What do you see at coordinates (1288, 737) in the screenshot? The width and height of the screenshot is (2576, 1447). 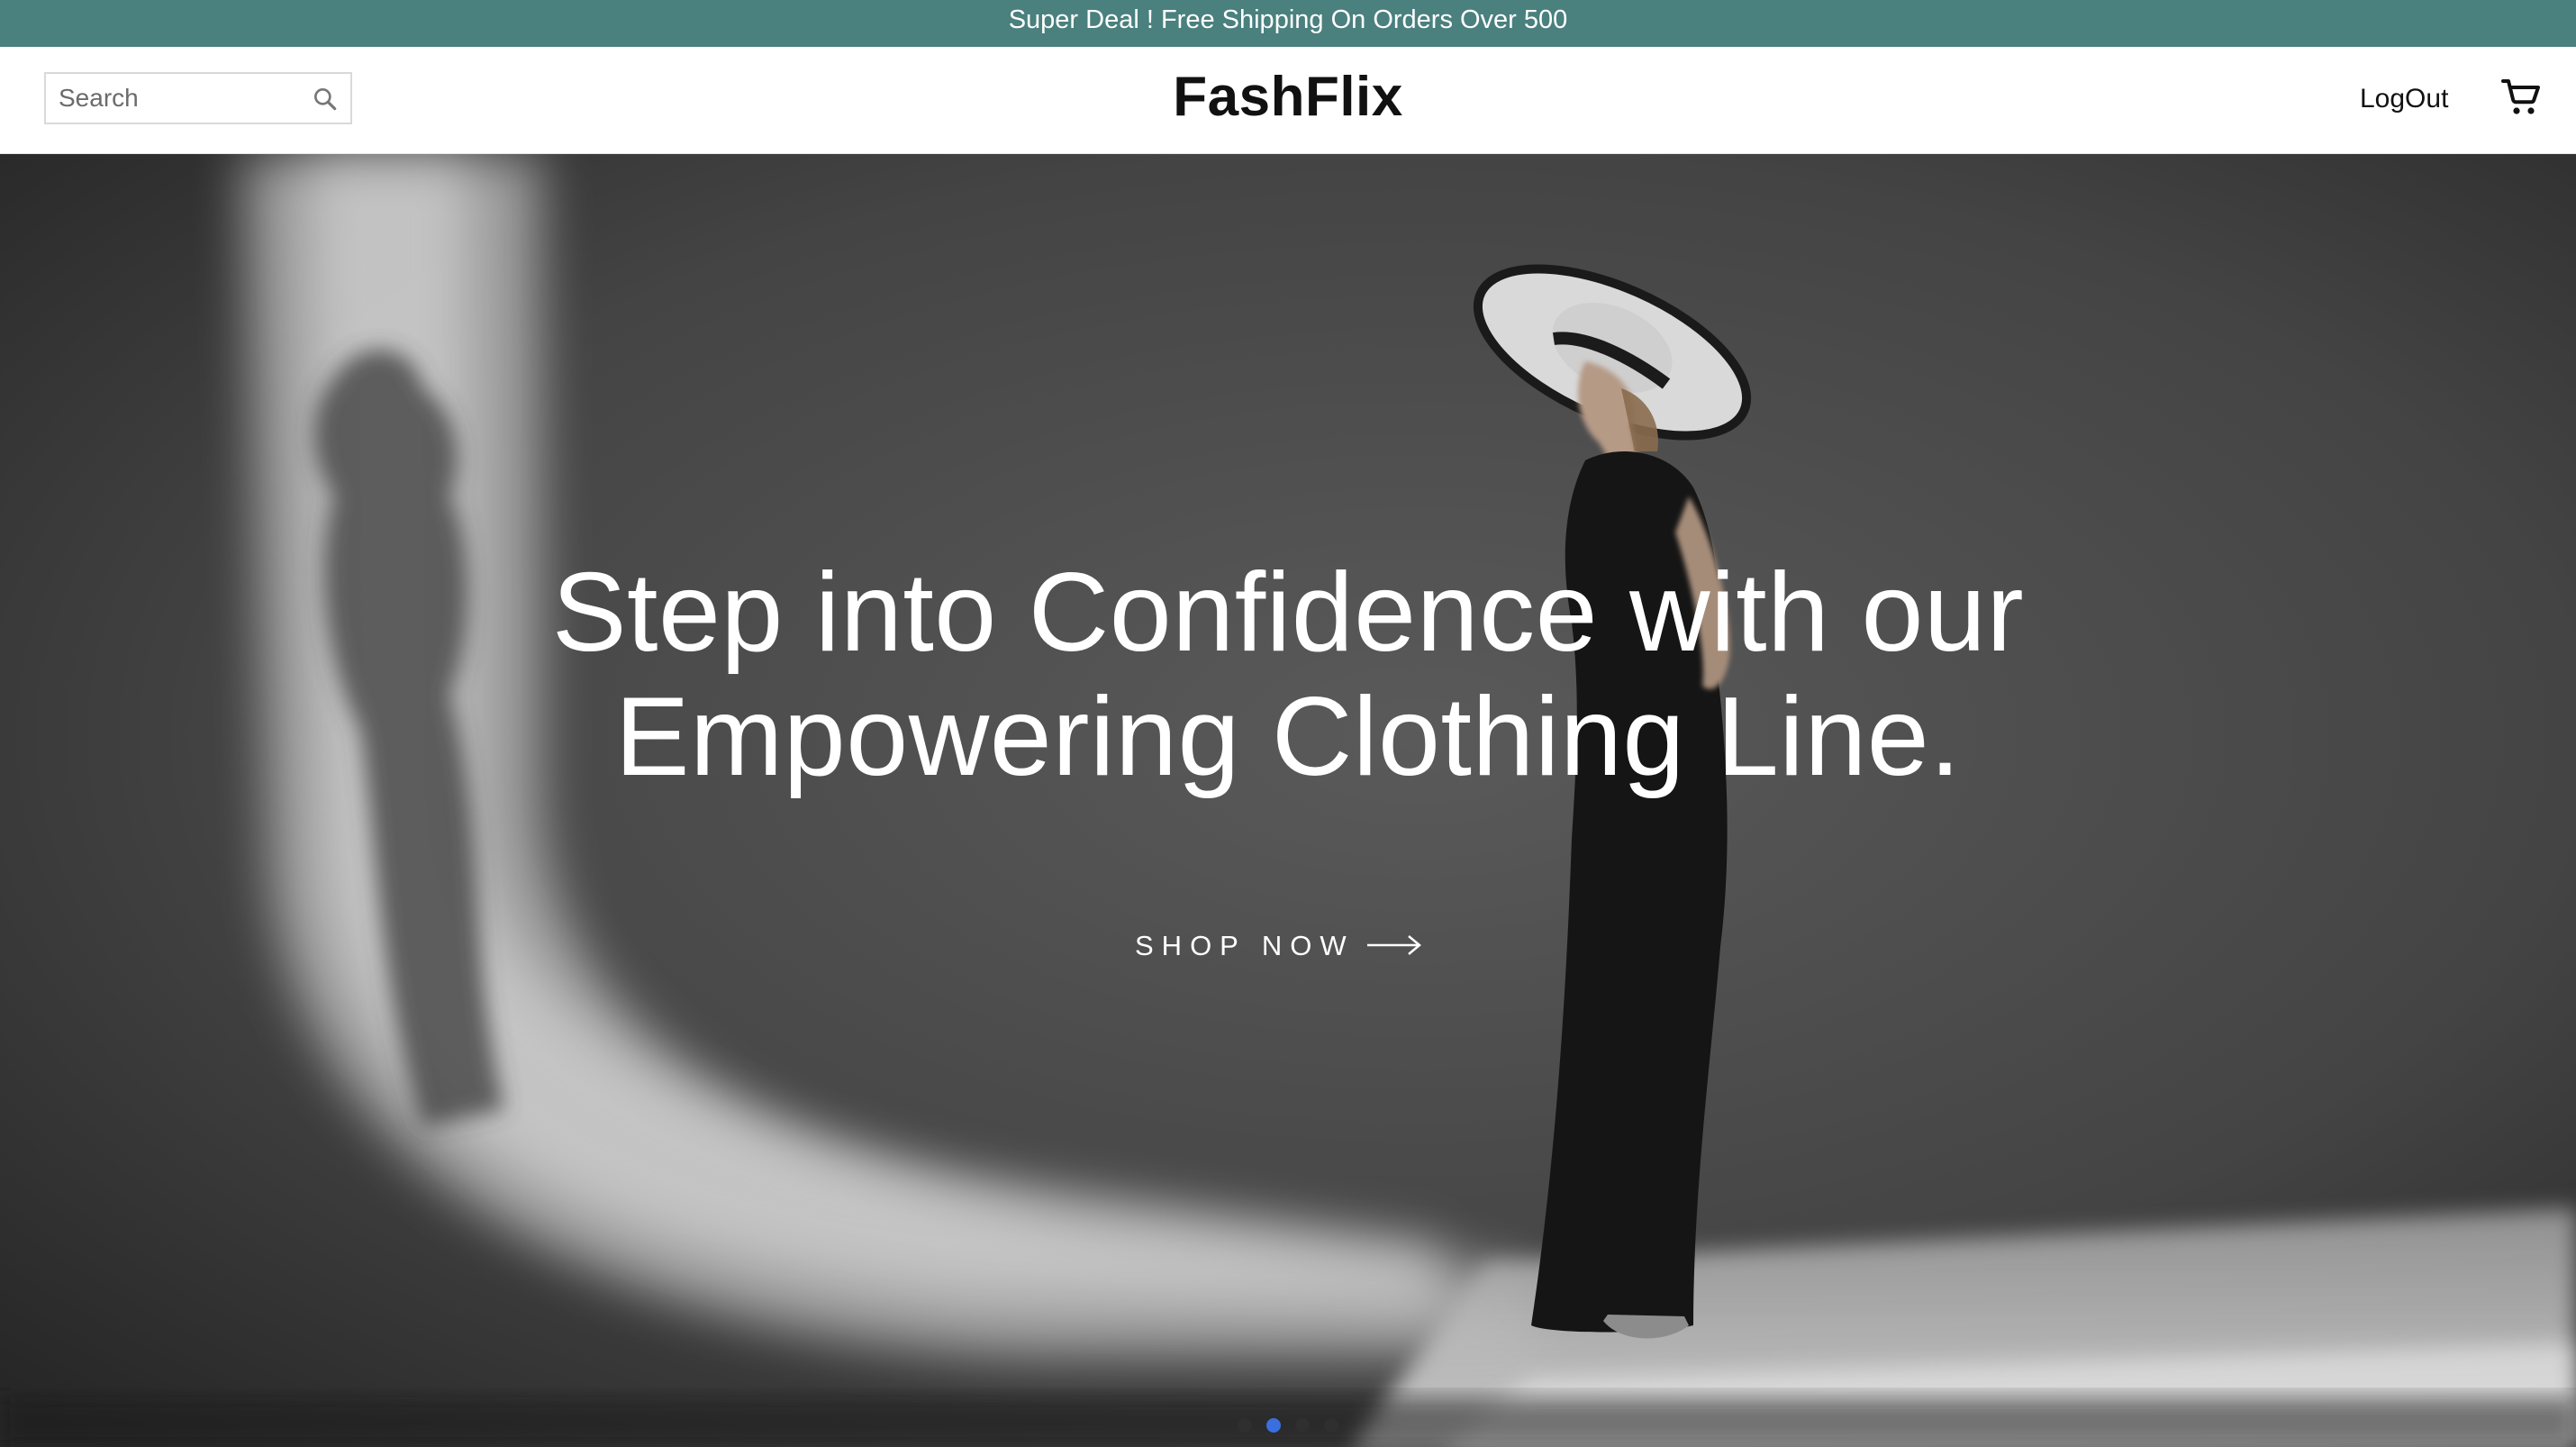 I see `hero-heading-line-2: Empowering Clothing Line.` at bounding box center [1288, 737].